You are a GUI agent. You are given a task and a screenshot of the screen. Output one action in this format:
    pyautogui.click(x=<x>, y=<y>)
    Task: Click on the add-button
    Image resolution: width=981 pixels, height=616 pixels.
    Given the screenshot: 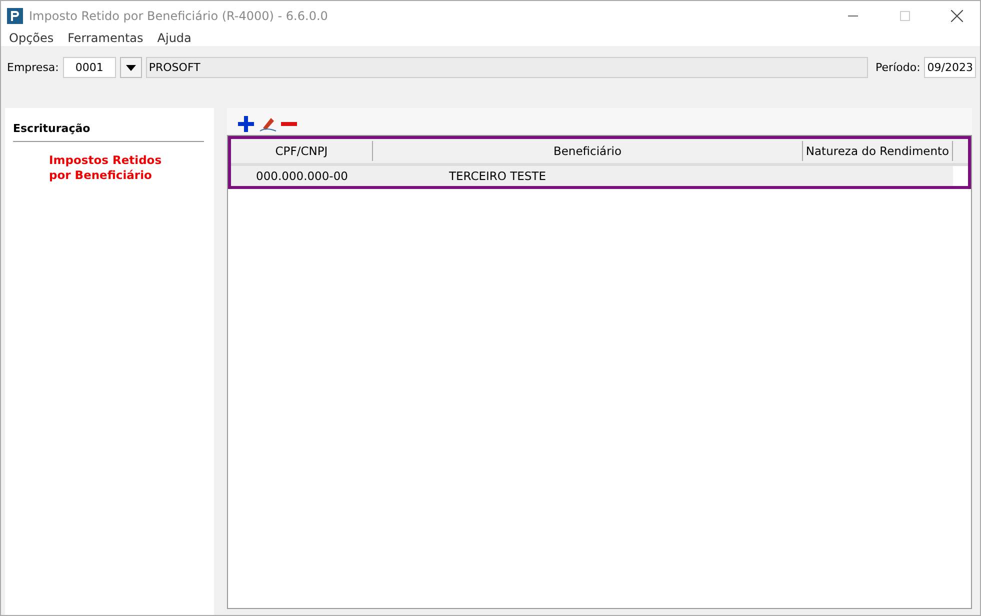 What is the action you would take?
    pyautogui.click(x=246, y=124)
    